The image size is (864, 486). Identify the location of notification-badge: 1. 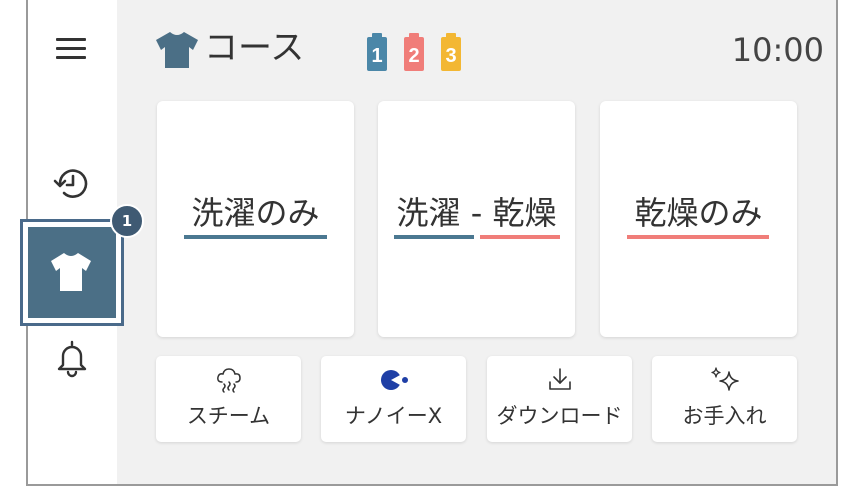
(127, 221).